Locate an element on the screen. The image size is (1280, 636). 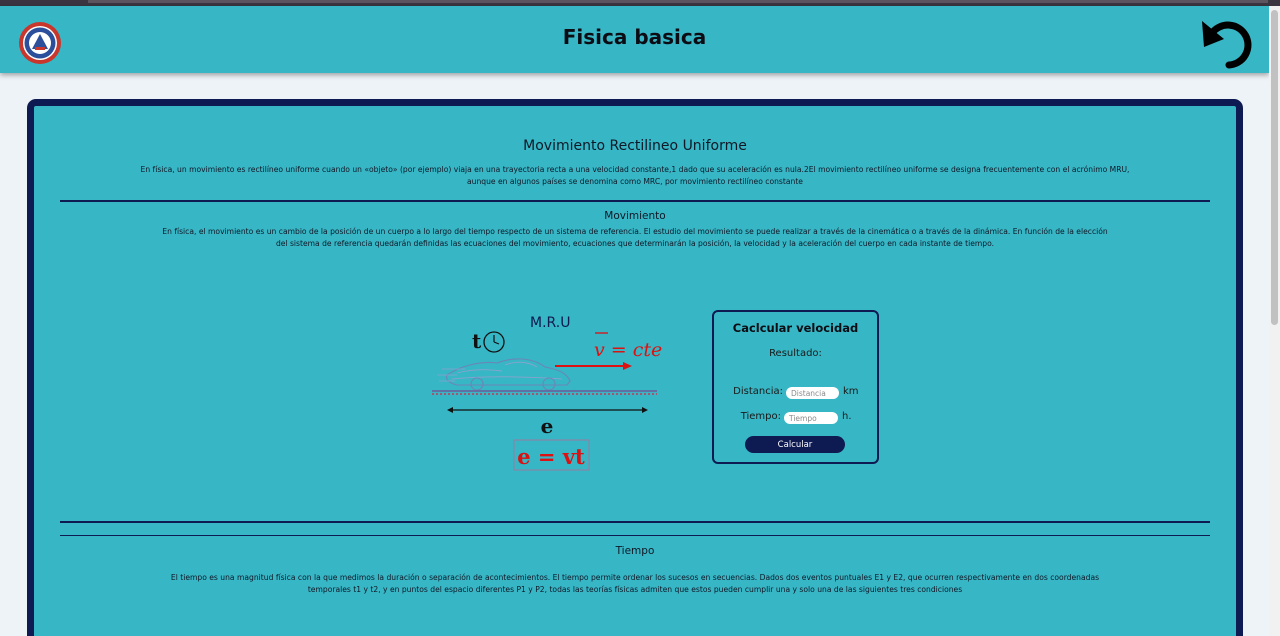
time-label-text: Tiempo: is located at coordinates (760, 416).